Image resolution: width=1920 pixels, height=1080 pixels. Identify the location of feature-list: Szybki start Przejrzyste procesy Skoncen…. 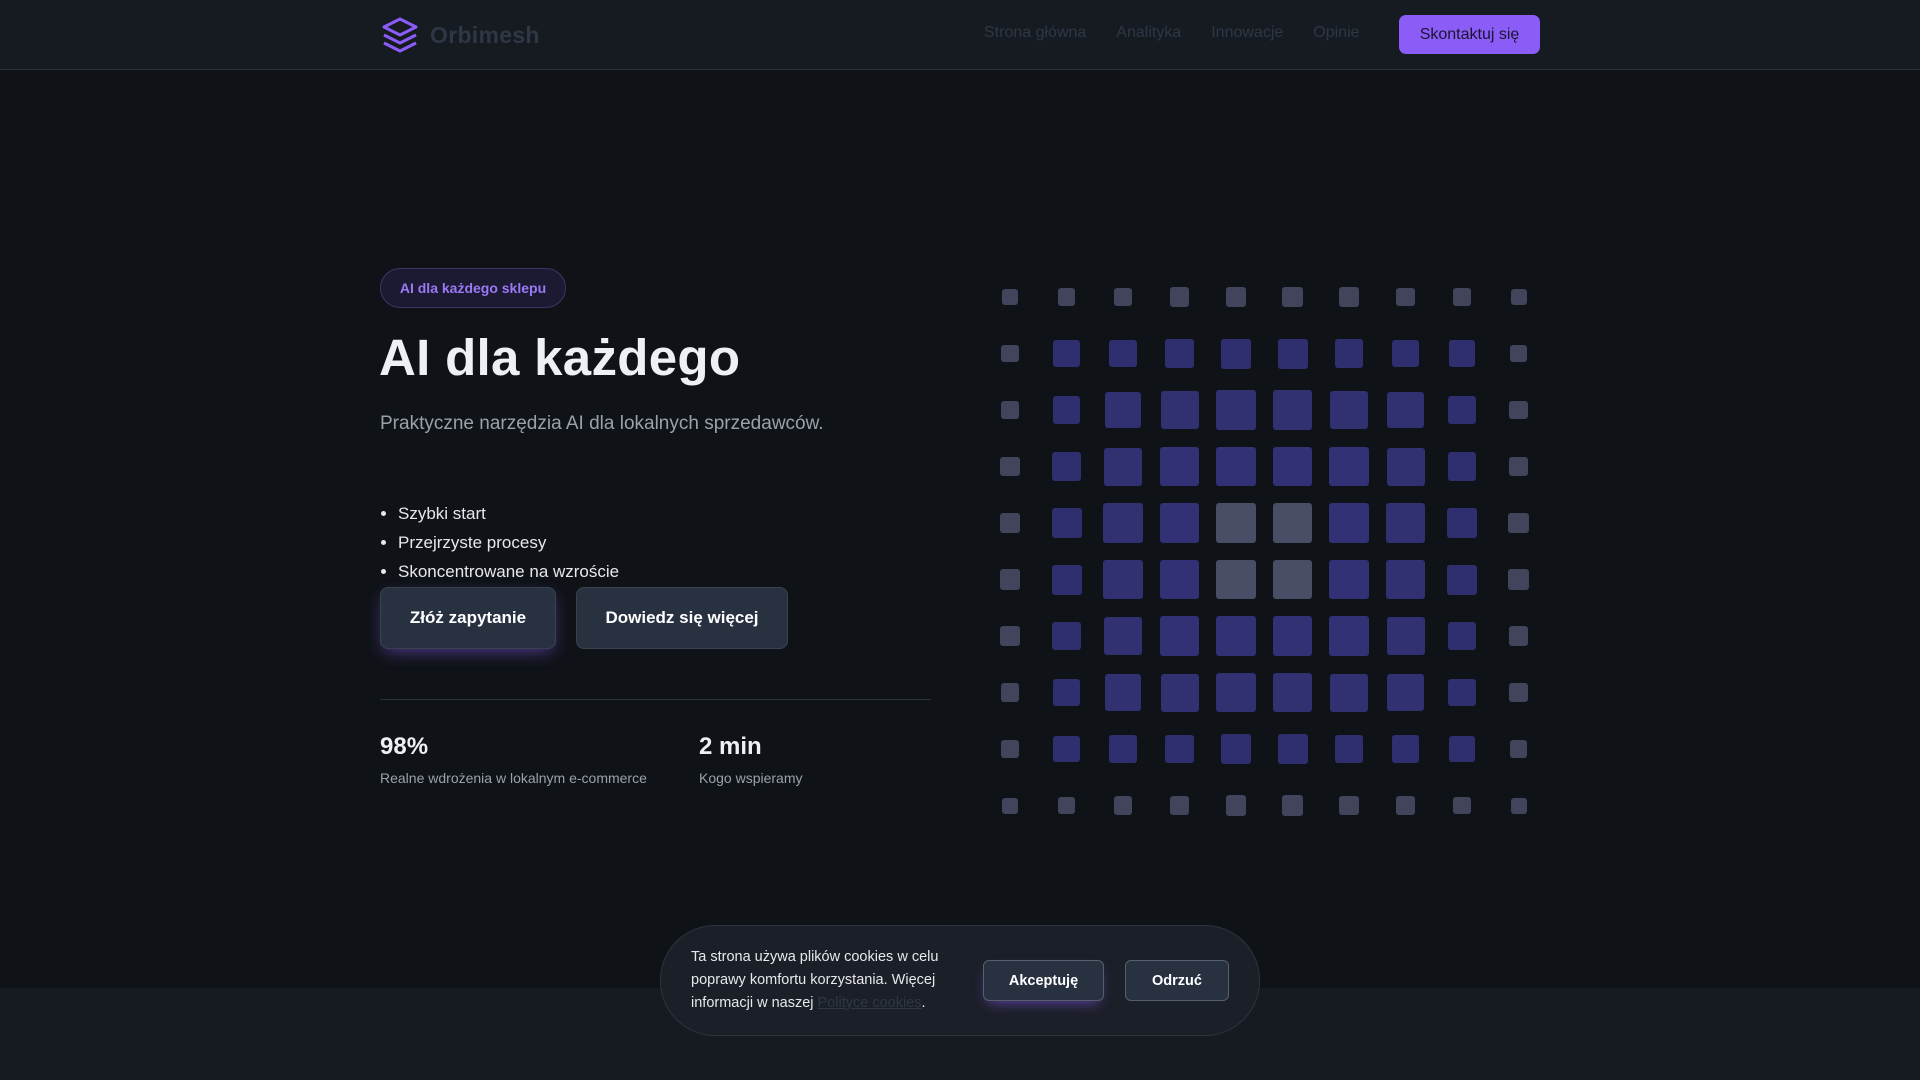
(508, 542).